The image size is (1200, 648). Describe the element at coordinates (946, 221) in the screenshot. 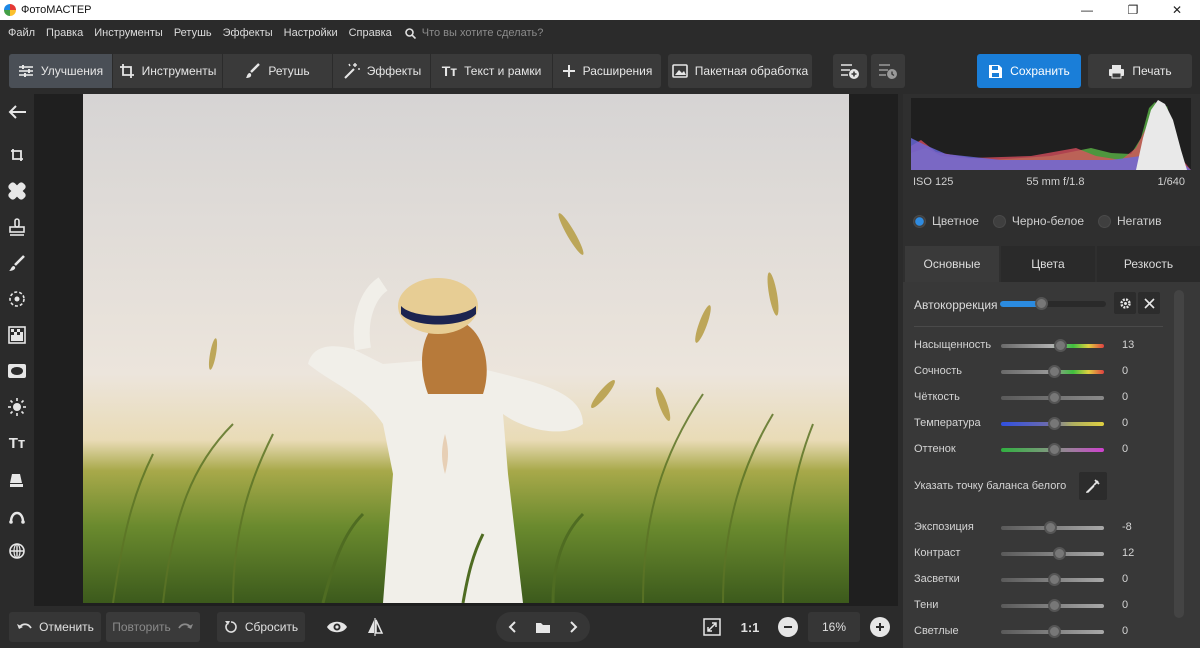

I see `mode-color: Цветное` at that location.